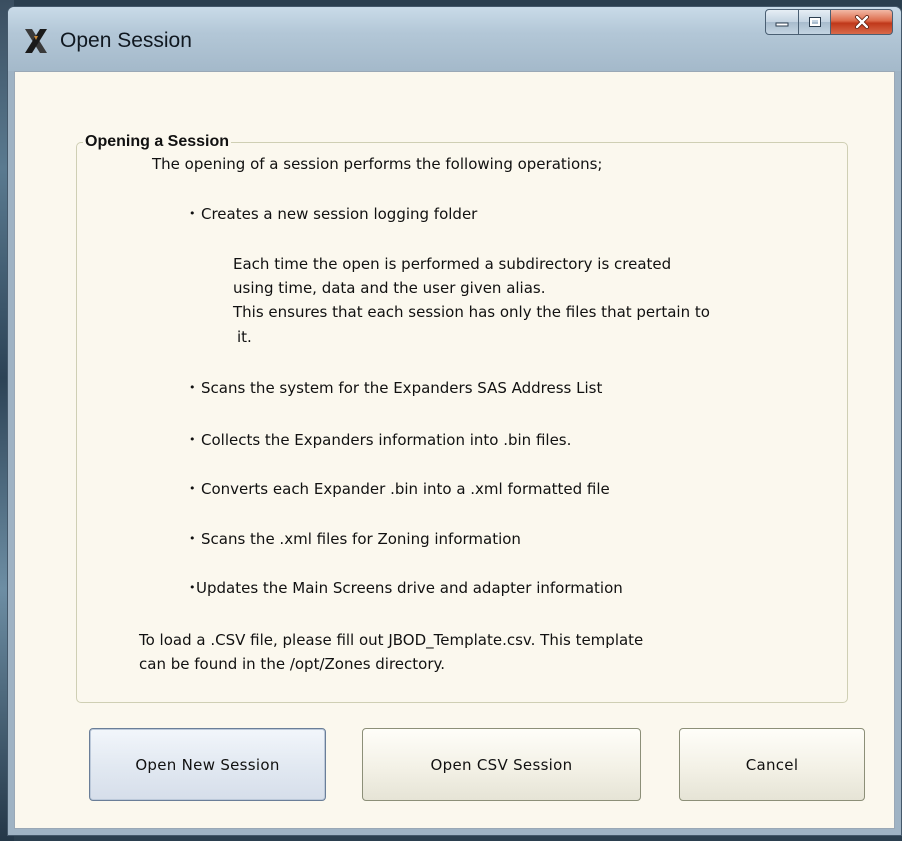 This screenshot has height=841, width=902. What do you see at coordinates (126, 40) in the screenshot?
I see `window-title: Open Session` at bounding box center [126, 40].